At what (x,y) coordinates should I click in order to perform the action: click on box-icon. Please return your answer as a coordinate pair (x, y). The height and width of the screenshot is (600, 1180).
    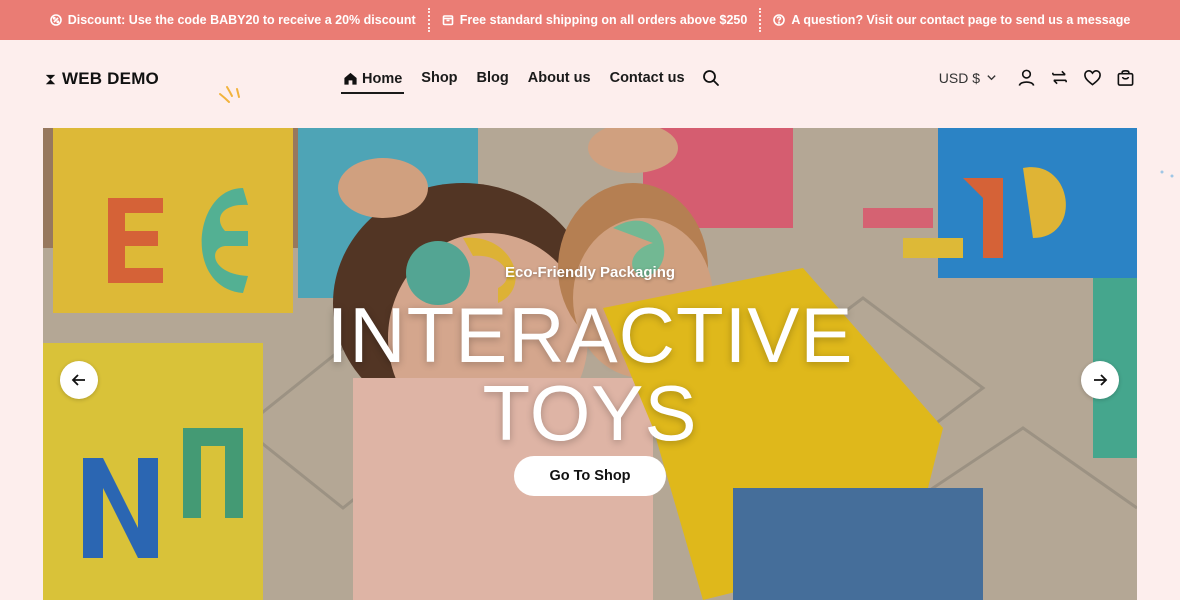
    Looking at the image, I should click on (448, 20).